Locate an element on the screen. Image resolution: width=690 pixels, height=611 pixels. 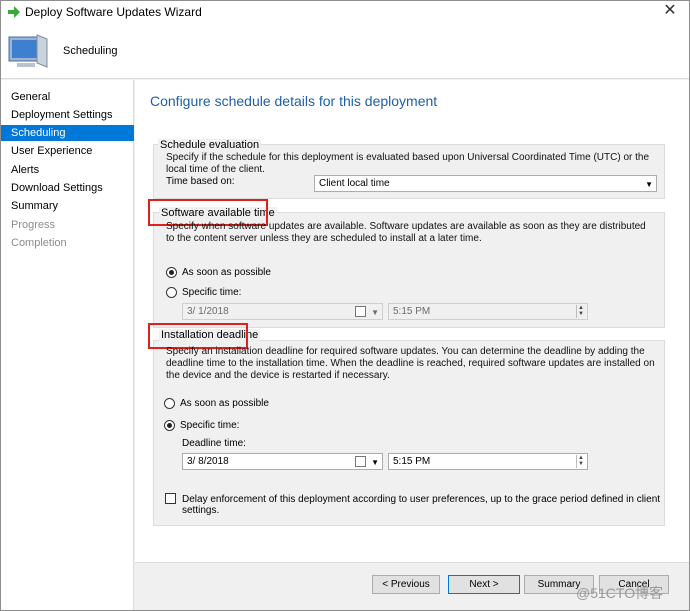
sidebar-item-download-settings: Download Settings is located at coordinates (67, 188).